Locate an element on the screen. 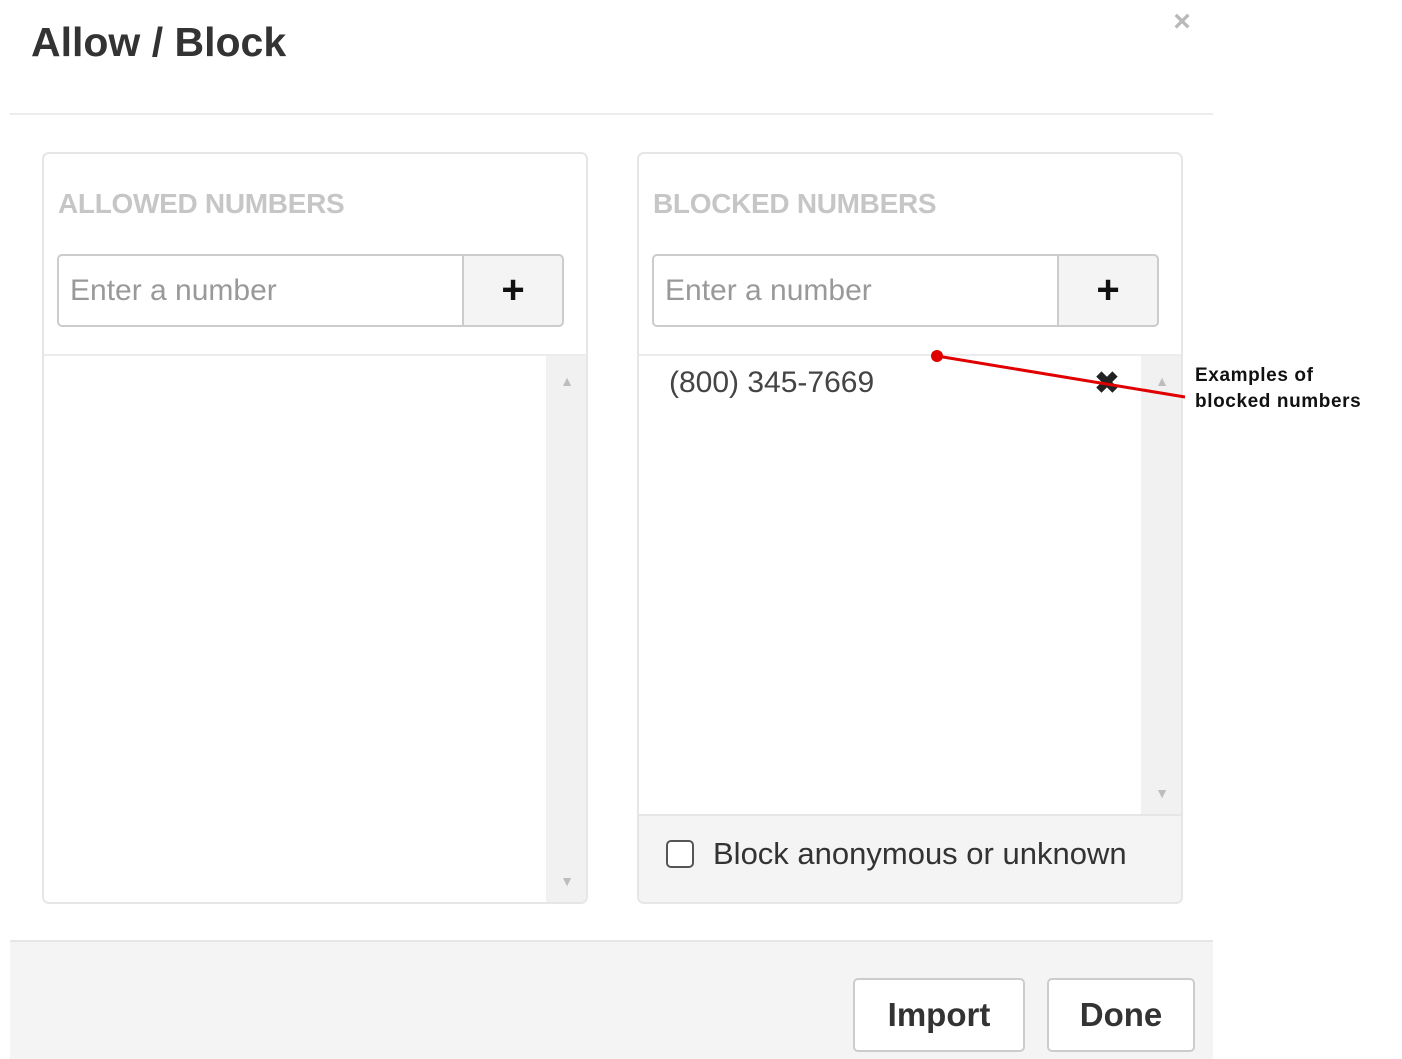 The width and height of the screenshot is (1402, 1059). annotation-line is located at coordinates (1061, 376).